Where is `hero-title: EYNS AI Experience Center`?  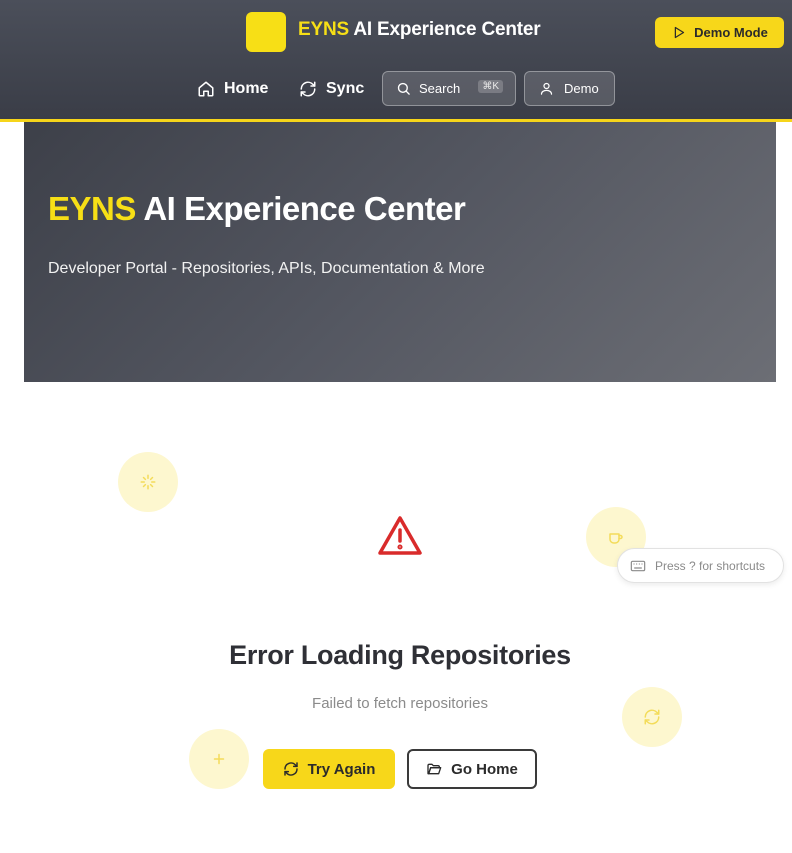 hero-title: EYNS AI Experience Center is located at coordinates (257, 209).